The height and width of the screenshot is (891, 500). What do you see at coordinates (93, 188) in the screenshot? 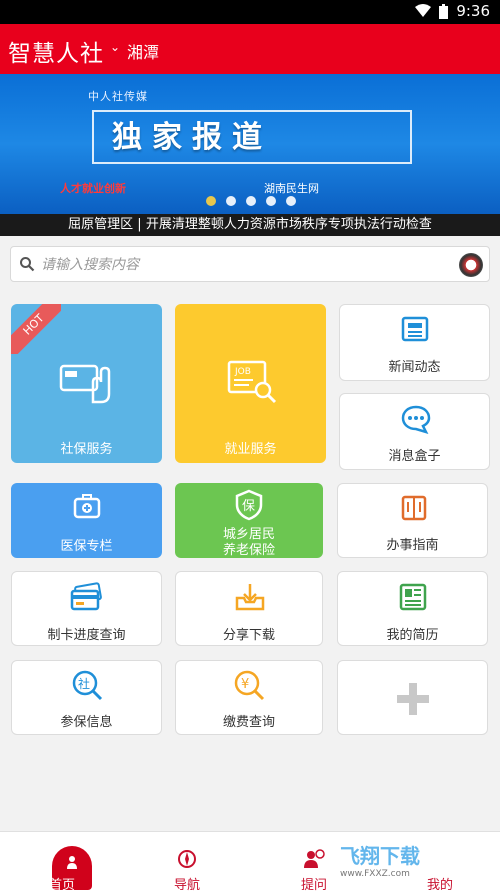
I see `banner-footer-left: 人才就业创新` at bounding box center [93, 188].